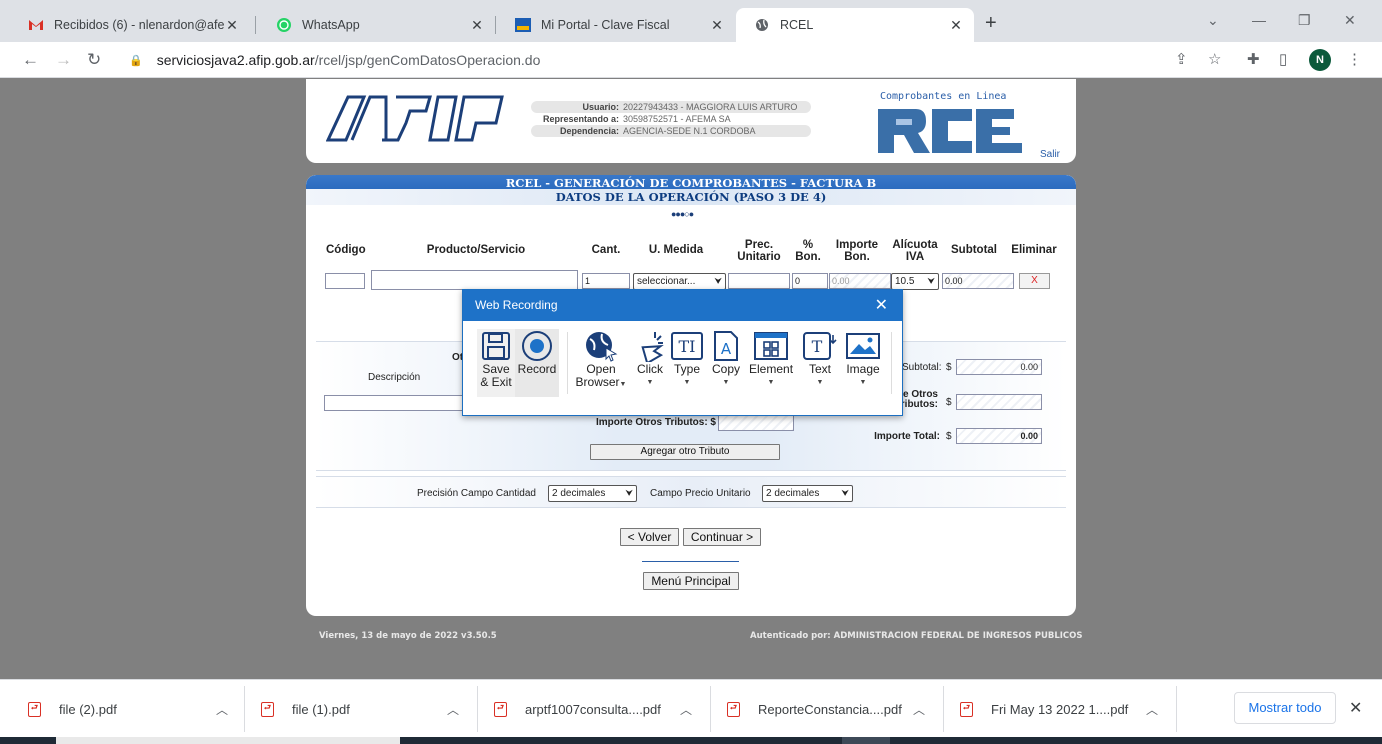 Image resolution: width=1382 pixels, height=744 pixels. What do you see at coordinates (1176, 709) in the screenshot?
I see `download-separator` at bounding box center [1176, 709].